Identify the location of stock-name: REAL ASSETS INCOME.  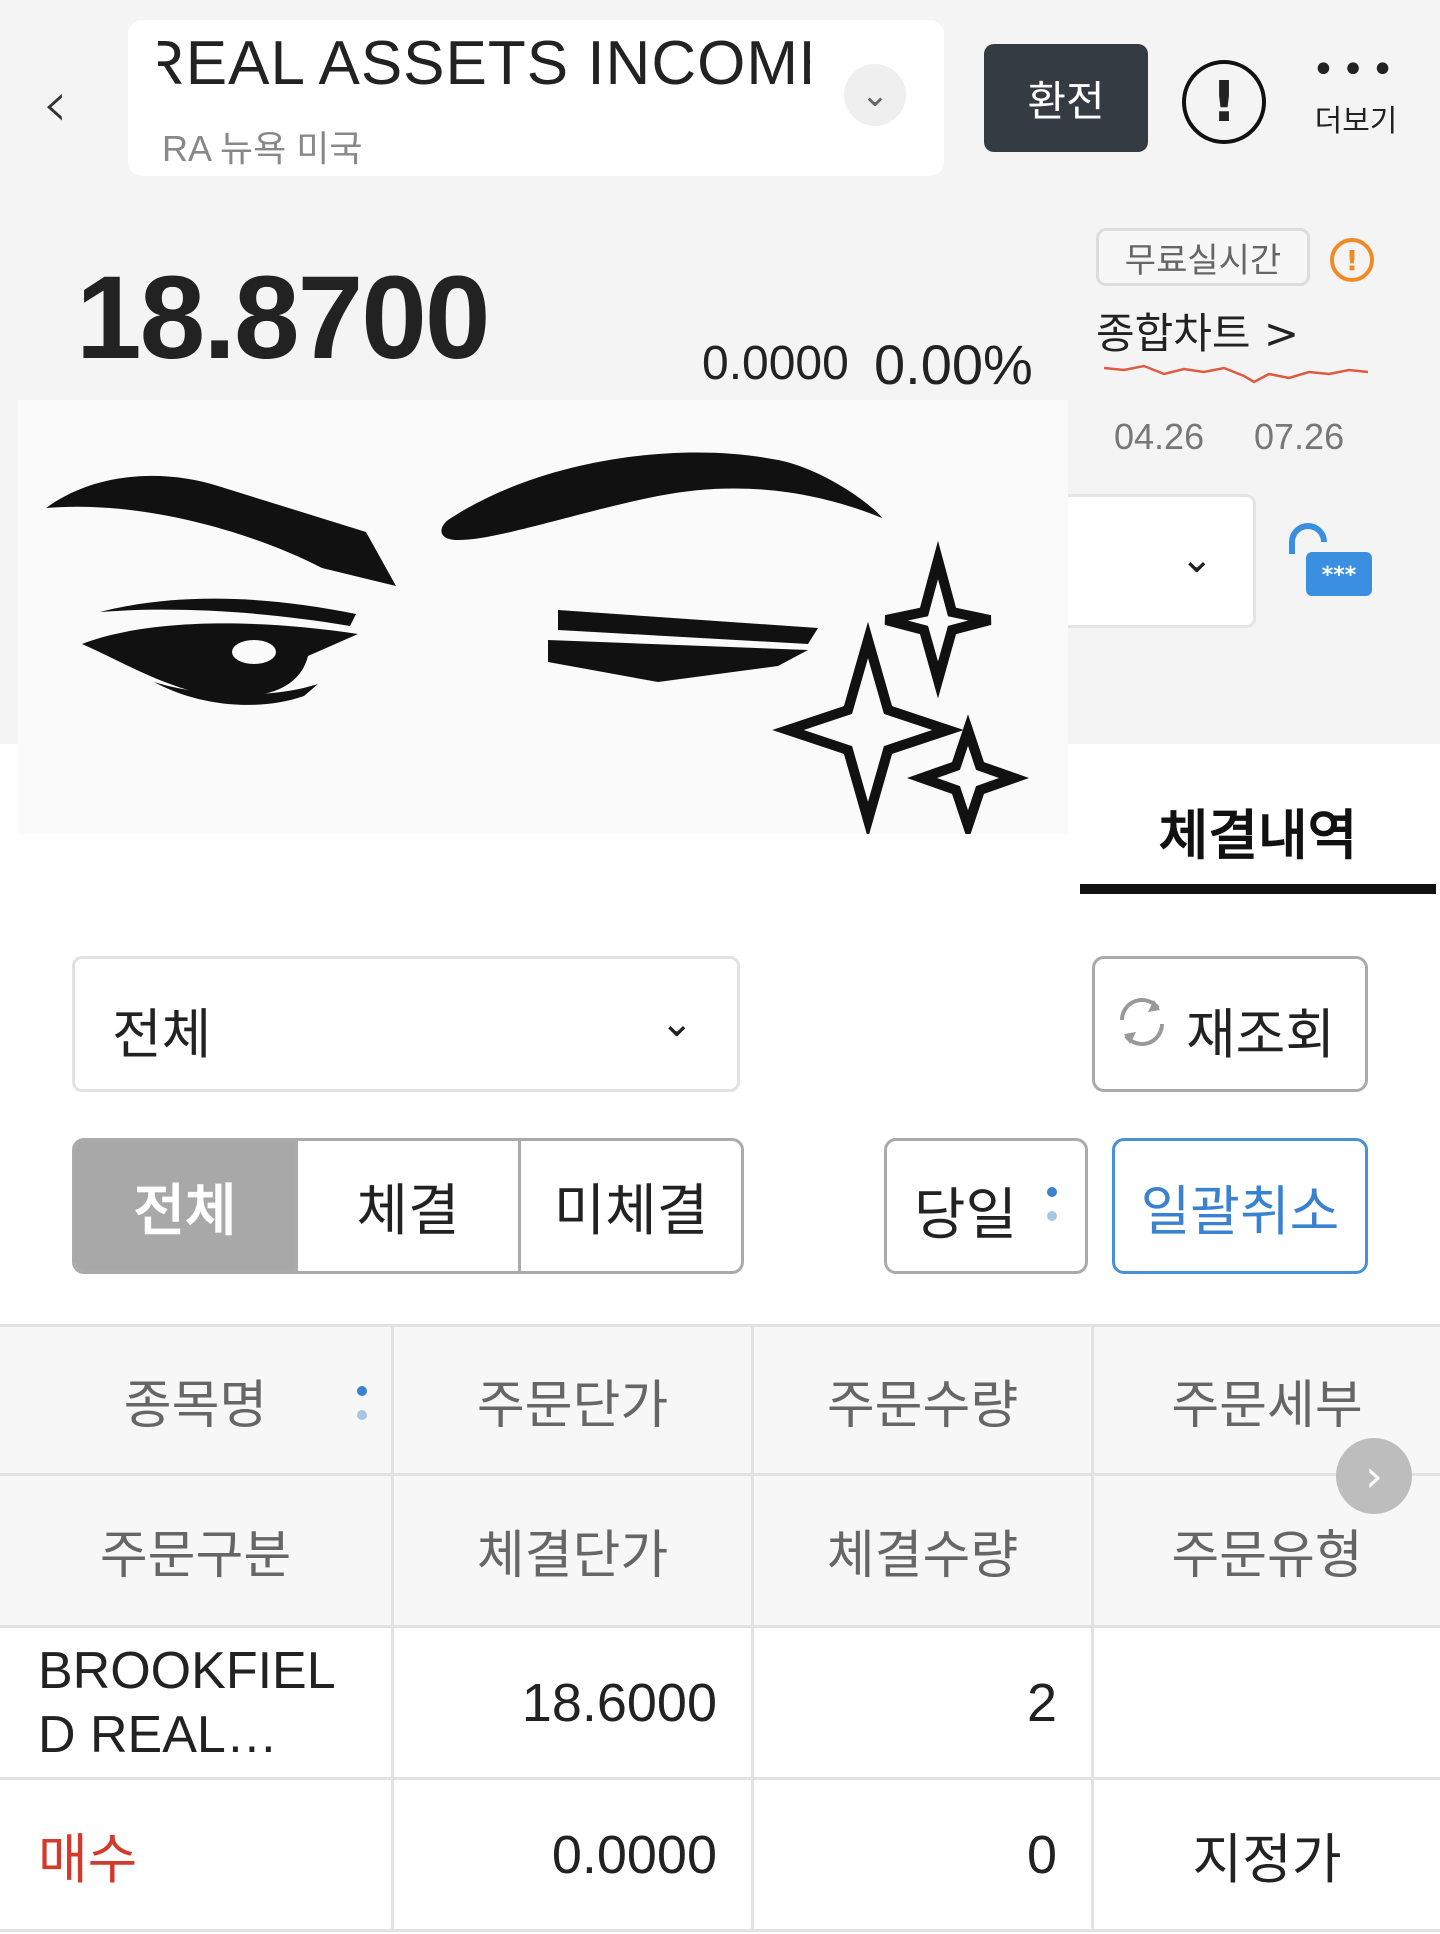
(484, 63).